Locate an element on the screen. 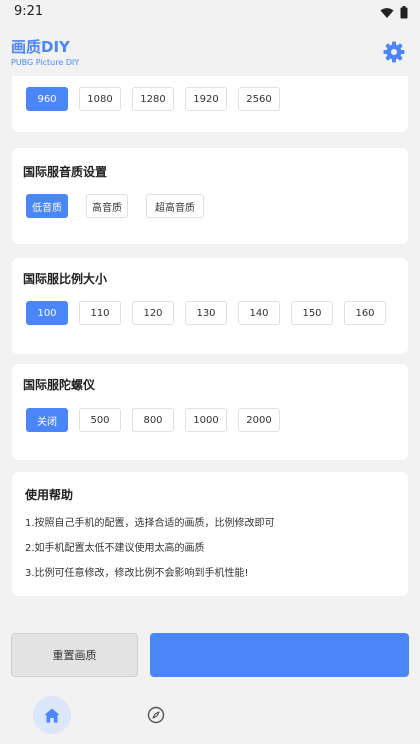  gear-icon is located at coordinates (394, 52).